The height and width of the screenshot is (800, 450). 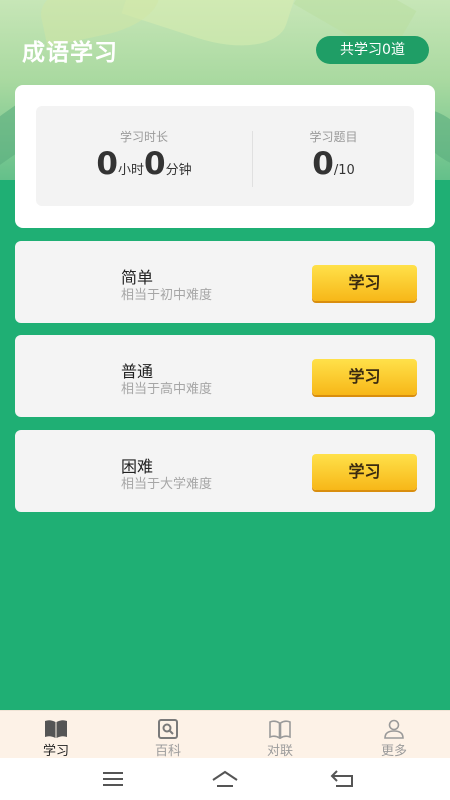 I want to click on level-card-easy: 简单 相当于初中难度 学习, so click(x=225, y=282).